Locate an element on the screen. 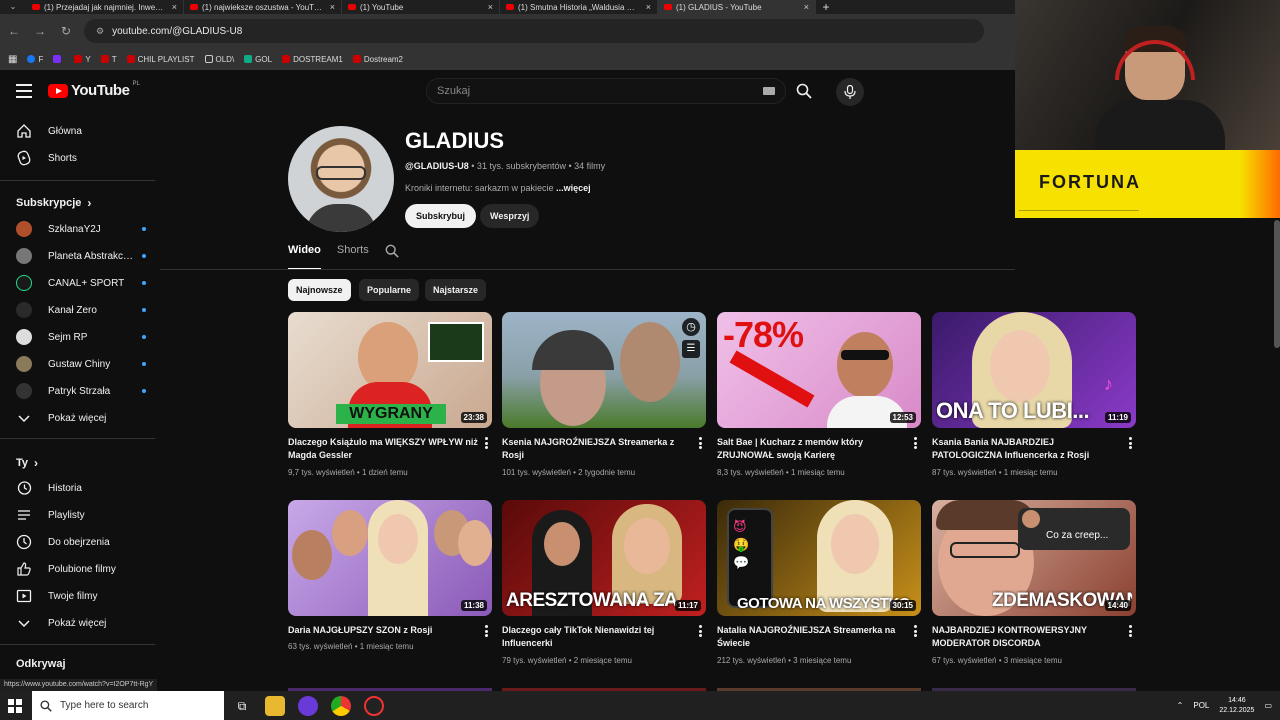 Image resolution: width=1280 pixels, height=720 pixels. bookmark-folder: OLD\ is located at coordinates (219, 59).